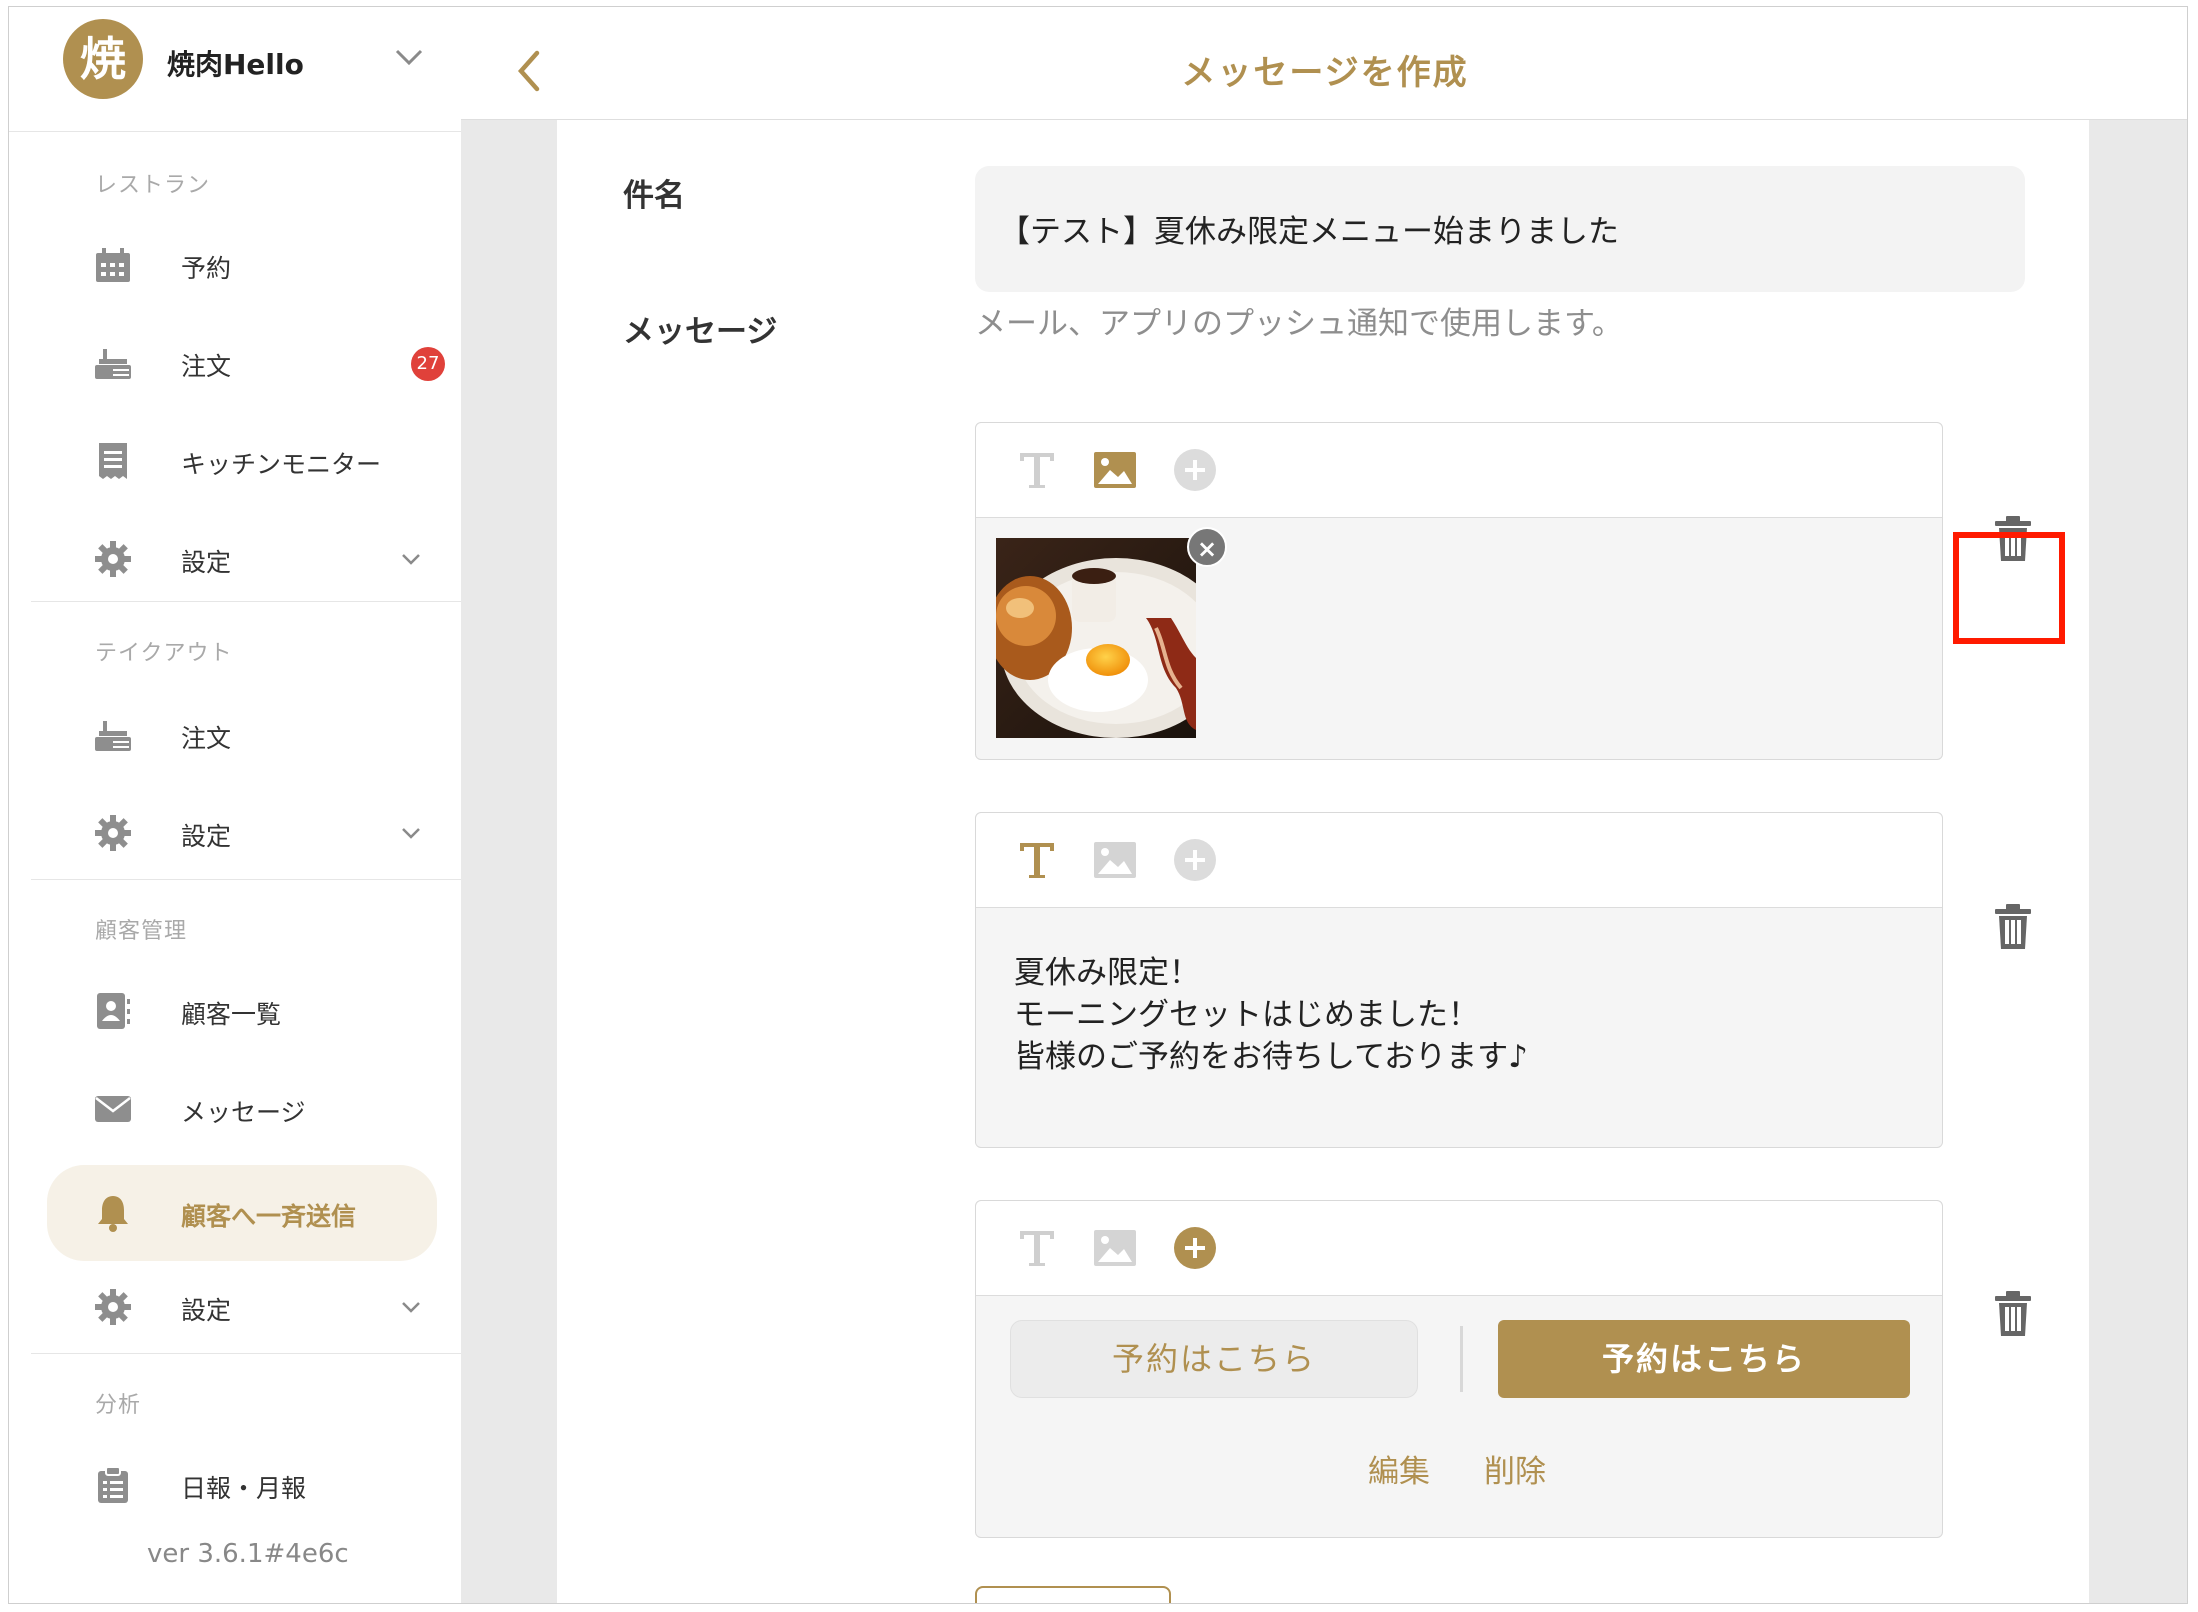  I want to click on subject-input: 【テスト】夏休み限定メニュー始まりました, so click(1500, 229).